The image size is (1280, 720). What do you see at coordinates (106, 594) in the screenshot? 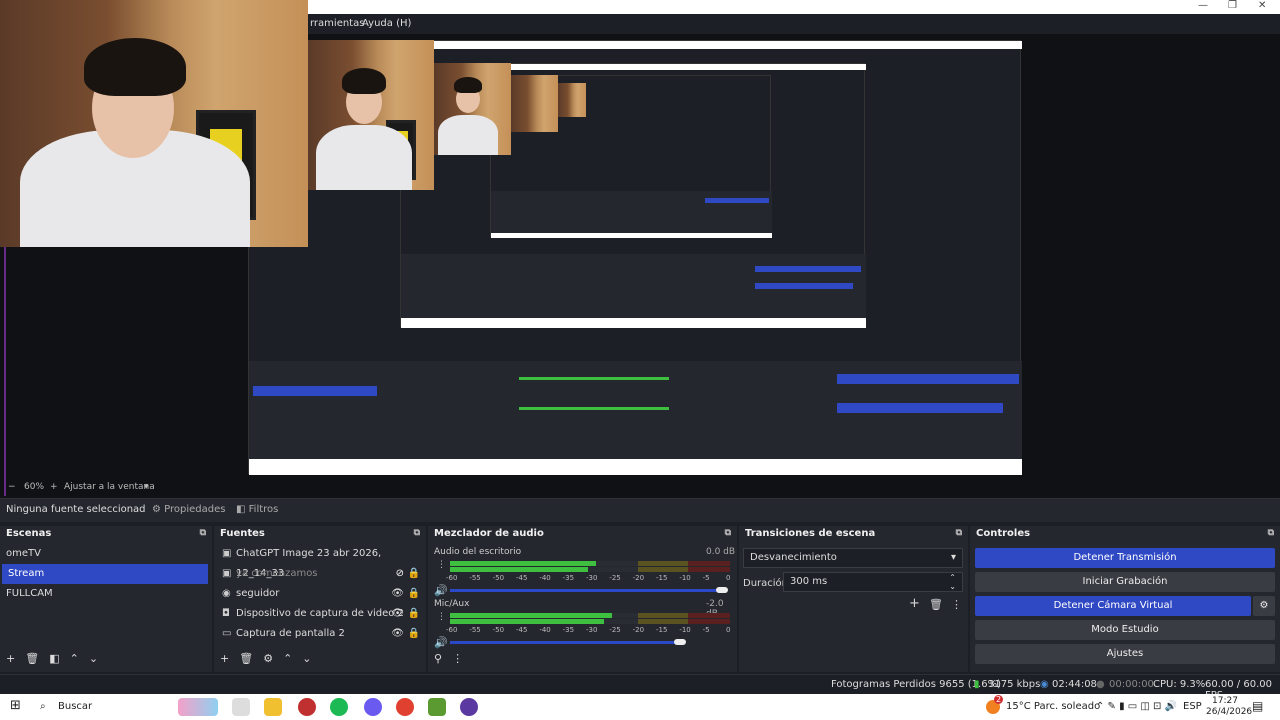
I see `scene-item: FULLCAM` at bounding box center [106, 594].